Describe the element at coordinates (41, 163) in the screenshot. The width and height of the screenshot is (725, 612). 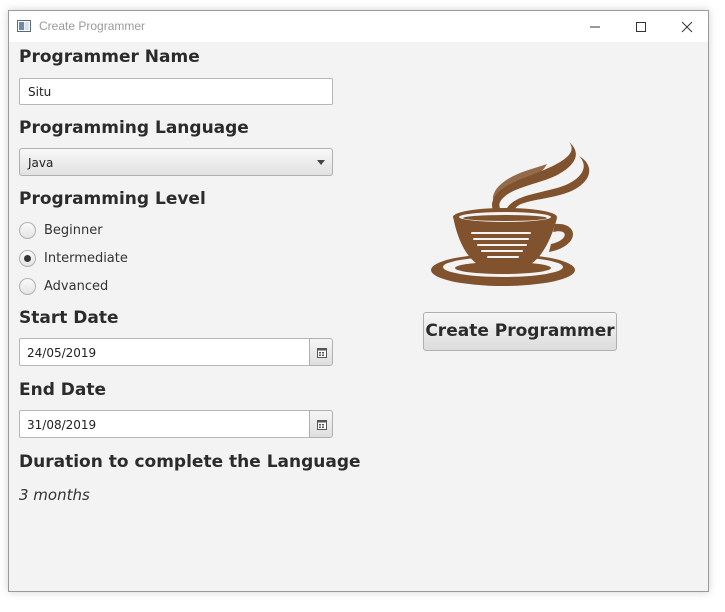
I see `programming-language-value: Java` at that location.